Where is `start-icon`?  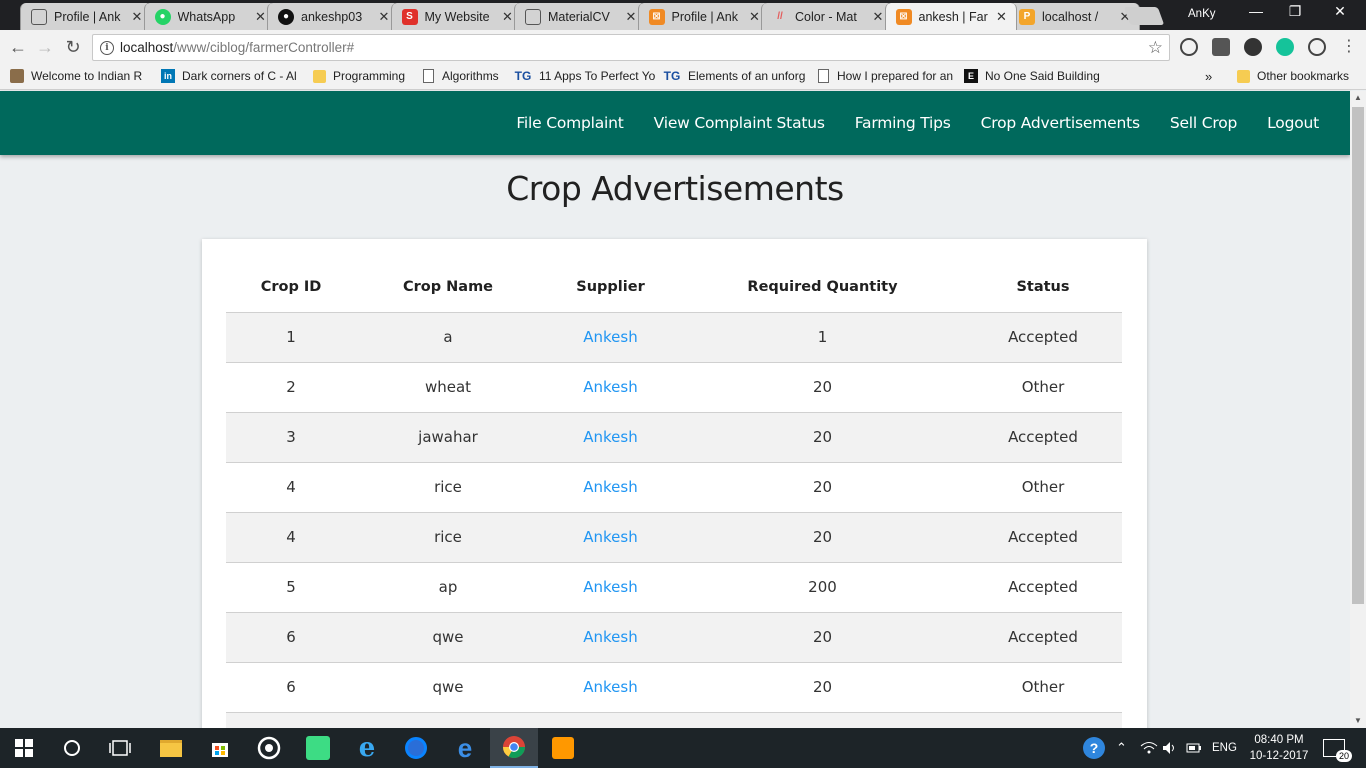 start-icon is located at coordinates (24, 748).